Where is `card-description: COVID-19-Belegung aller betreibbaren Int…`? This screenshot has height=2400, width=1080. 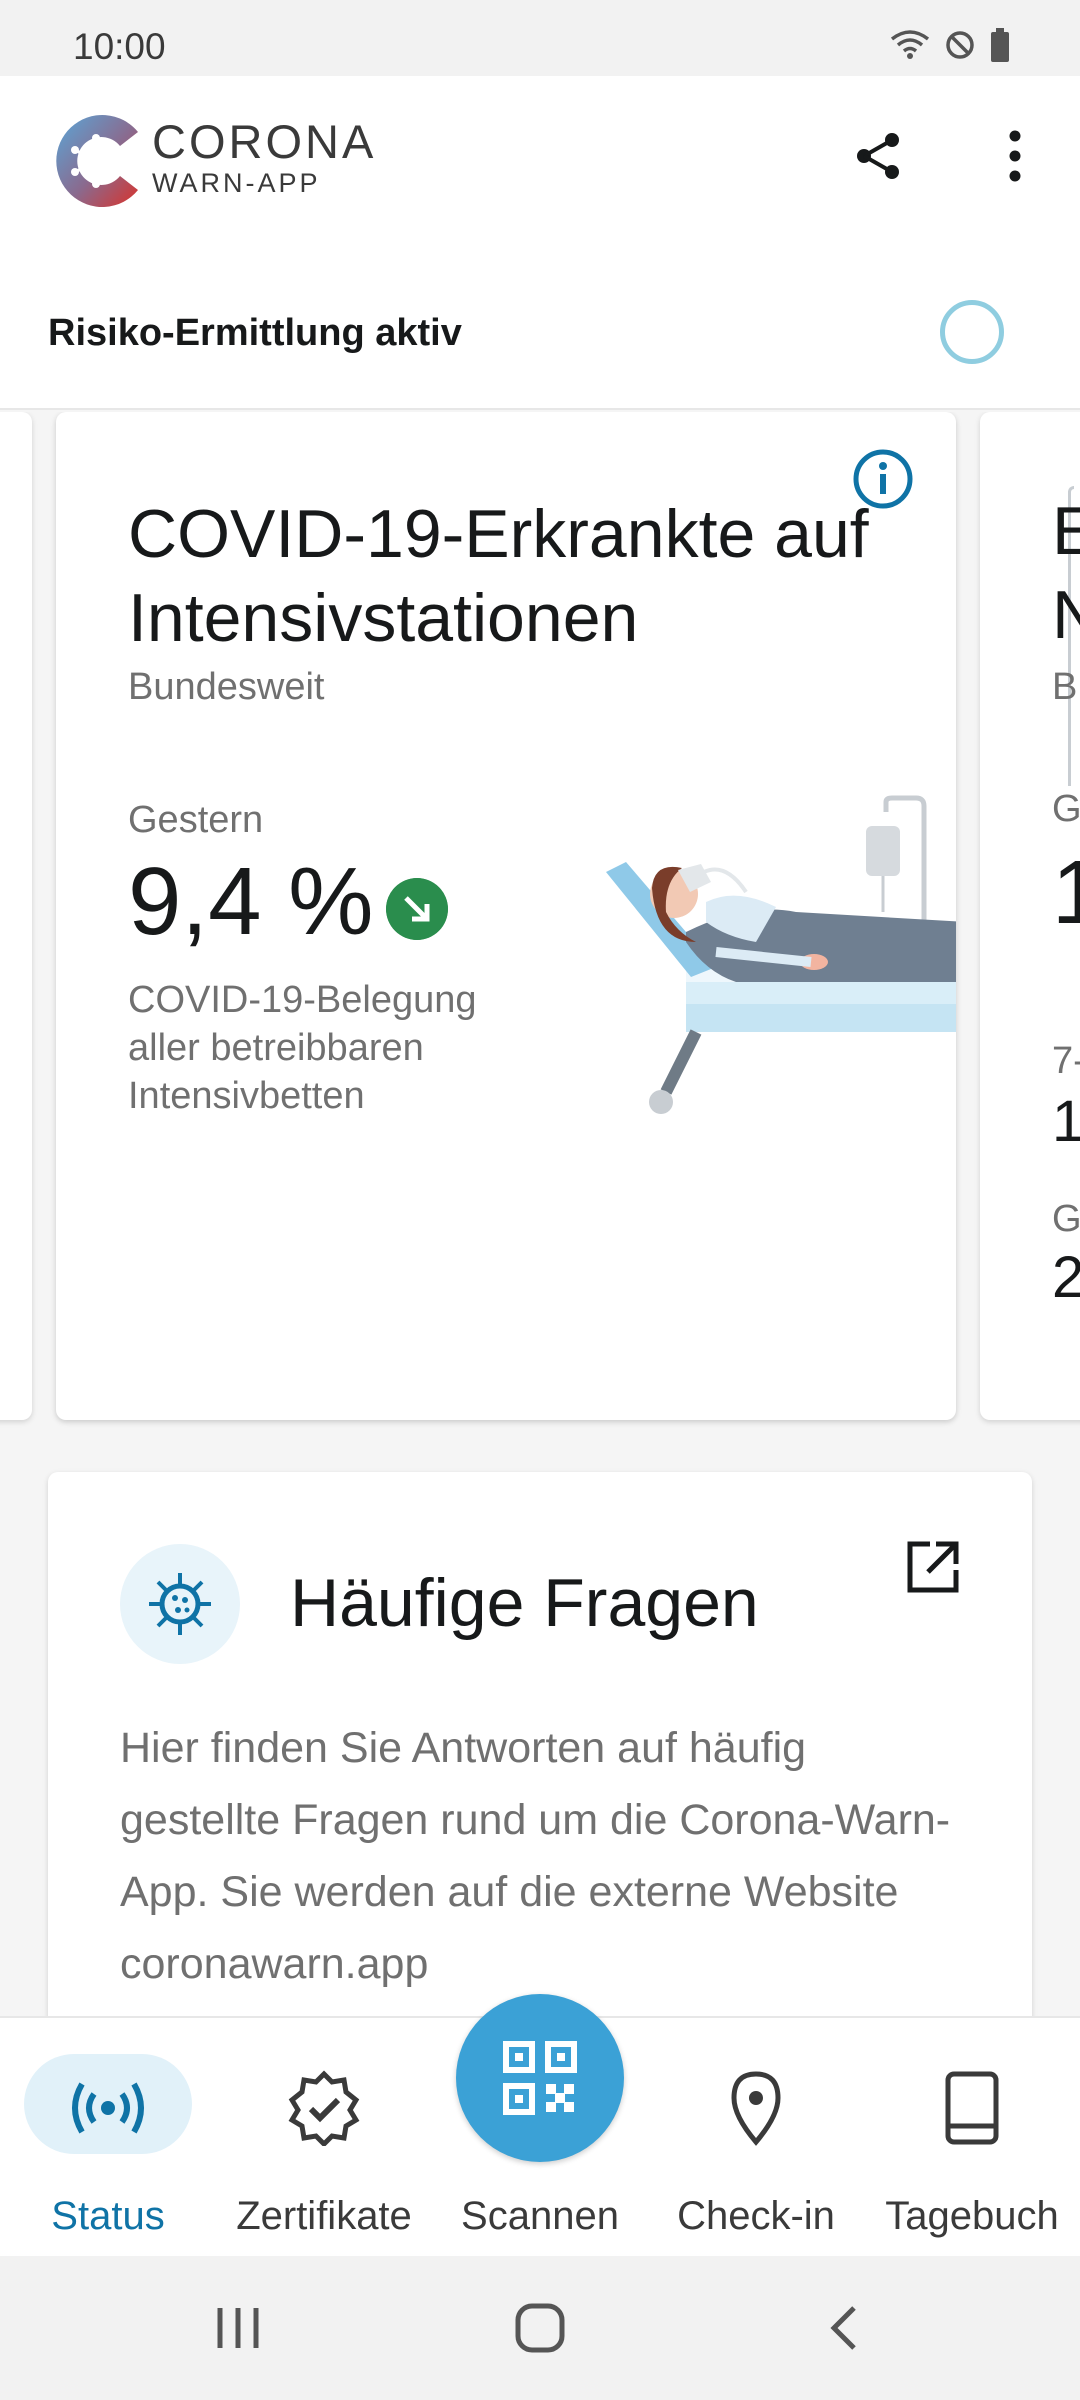 card-description: COVID-19-Belegung aller betreibbaren Int… is located at coordinates (302, 1048).